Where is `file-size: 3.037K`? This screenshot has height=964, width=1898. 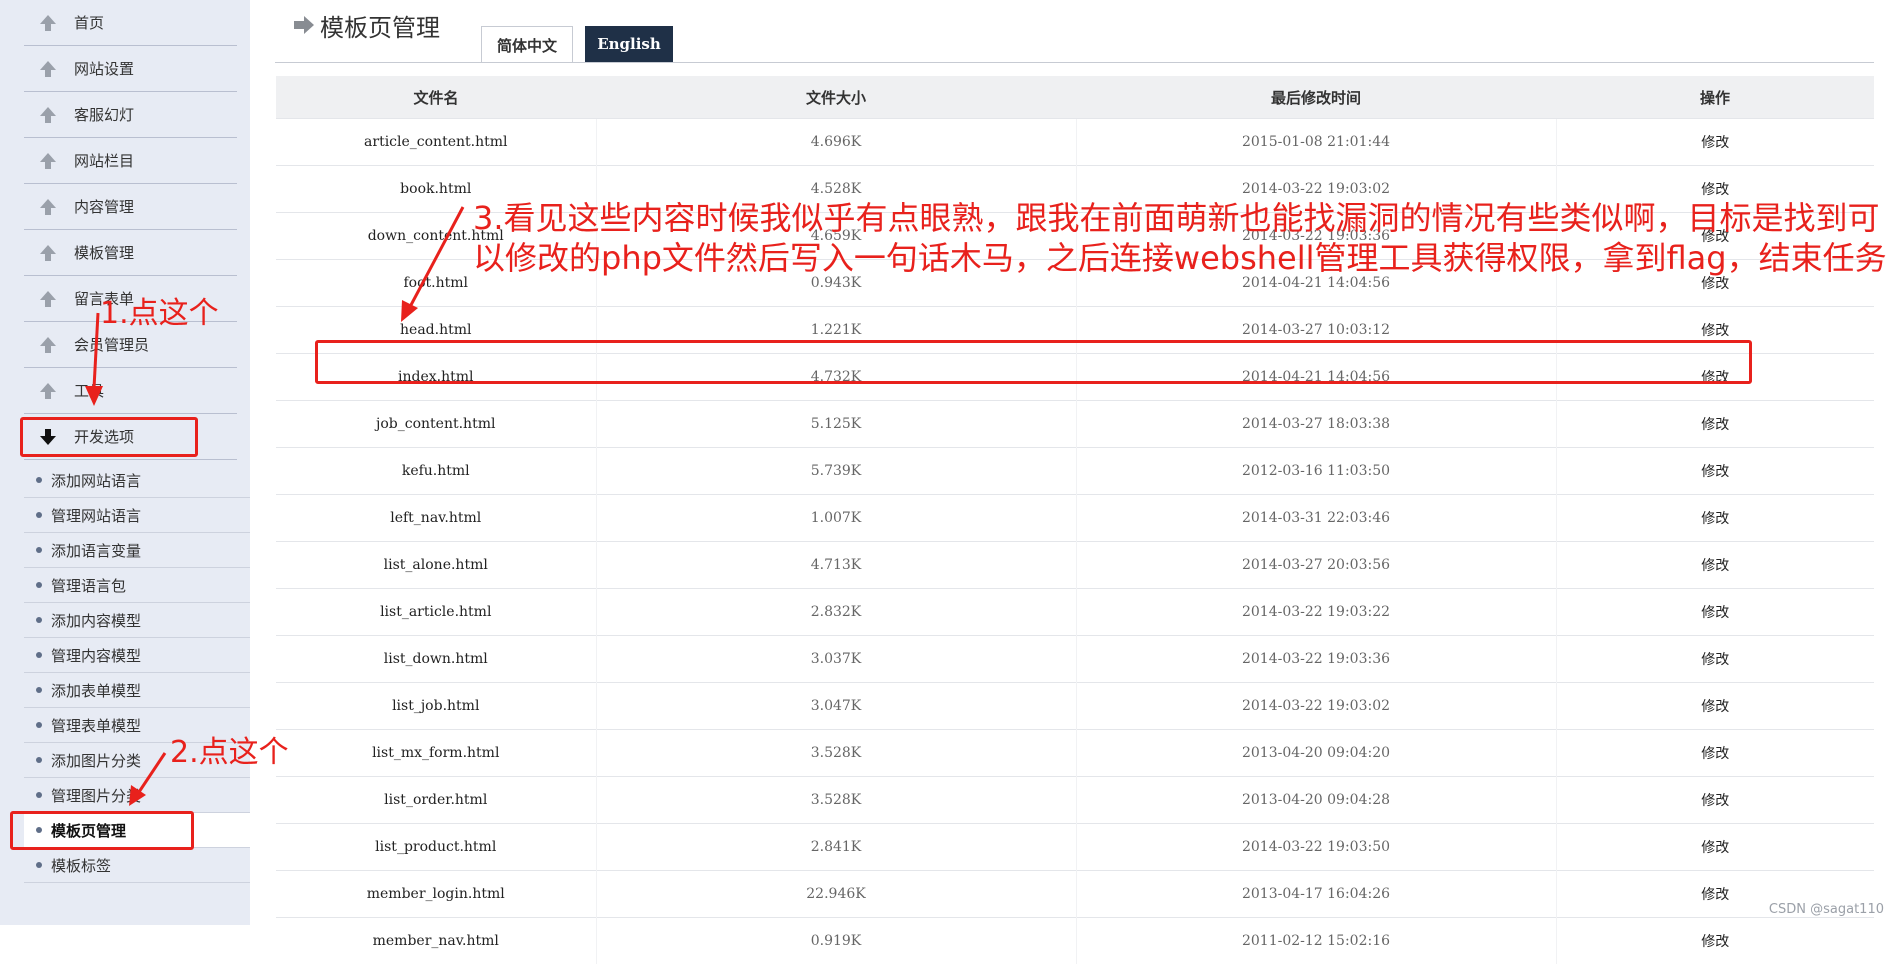 file-size: 3.037K is located at coordinates (836, 659).